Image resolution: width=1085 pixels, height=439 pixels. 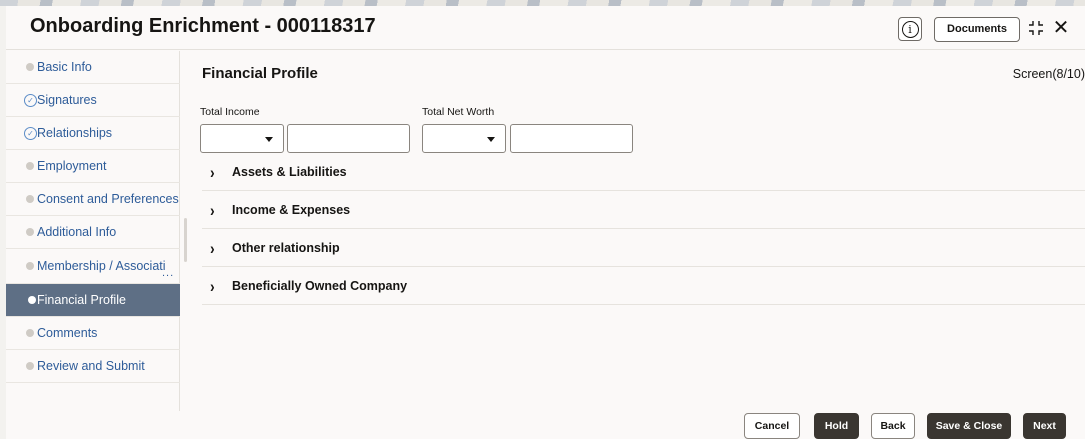 I want to click on sidebar-item-label: Signatures, so click(x=67, y=100).